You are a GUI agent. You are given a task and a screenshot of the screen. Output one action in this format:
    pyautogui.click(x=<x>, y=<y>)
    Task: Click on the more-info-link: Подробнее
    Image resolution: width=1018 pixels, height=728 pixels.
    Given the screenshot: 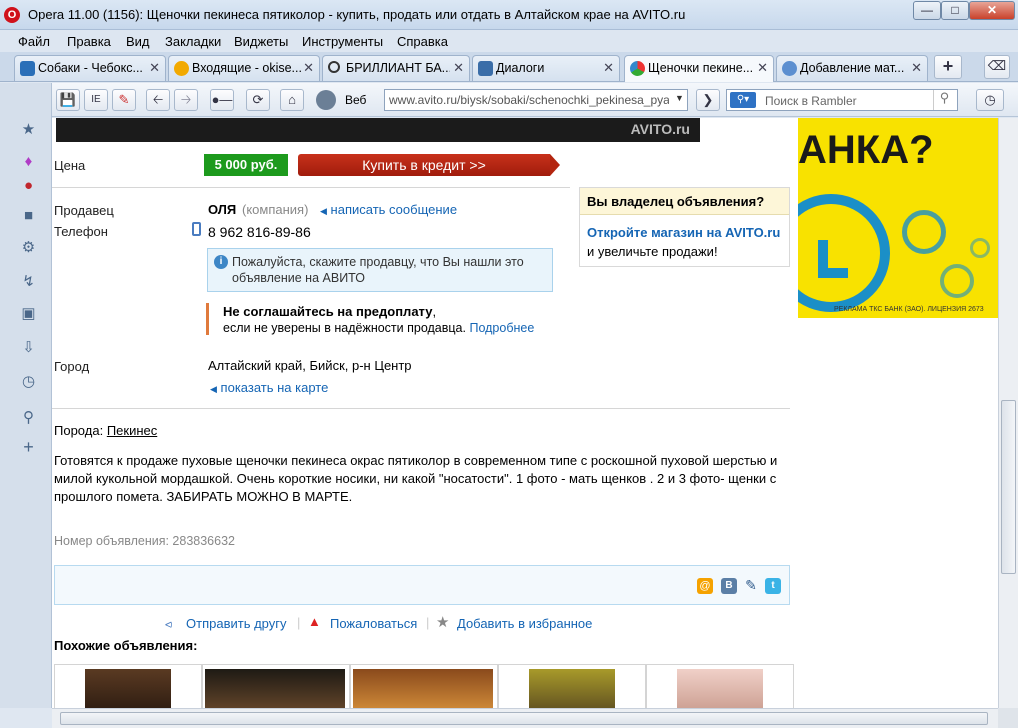 What is the action you would take?
    pyautogui.click(x=501, y=328)
    